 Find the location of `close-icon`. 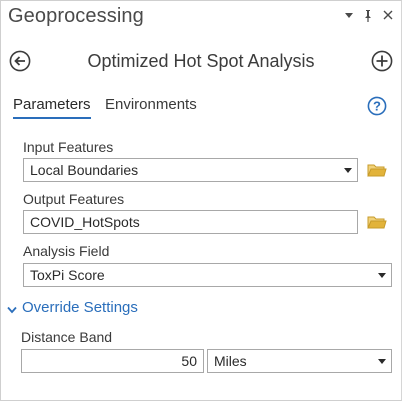

close-icon is located at coordinates (388, 16).